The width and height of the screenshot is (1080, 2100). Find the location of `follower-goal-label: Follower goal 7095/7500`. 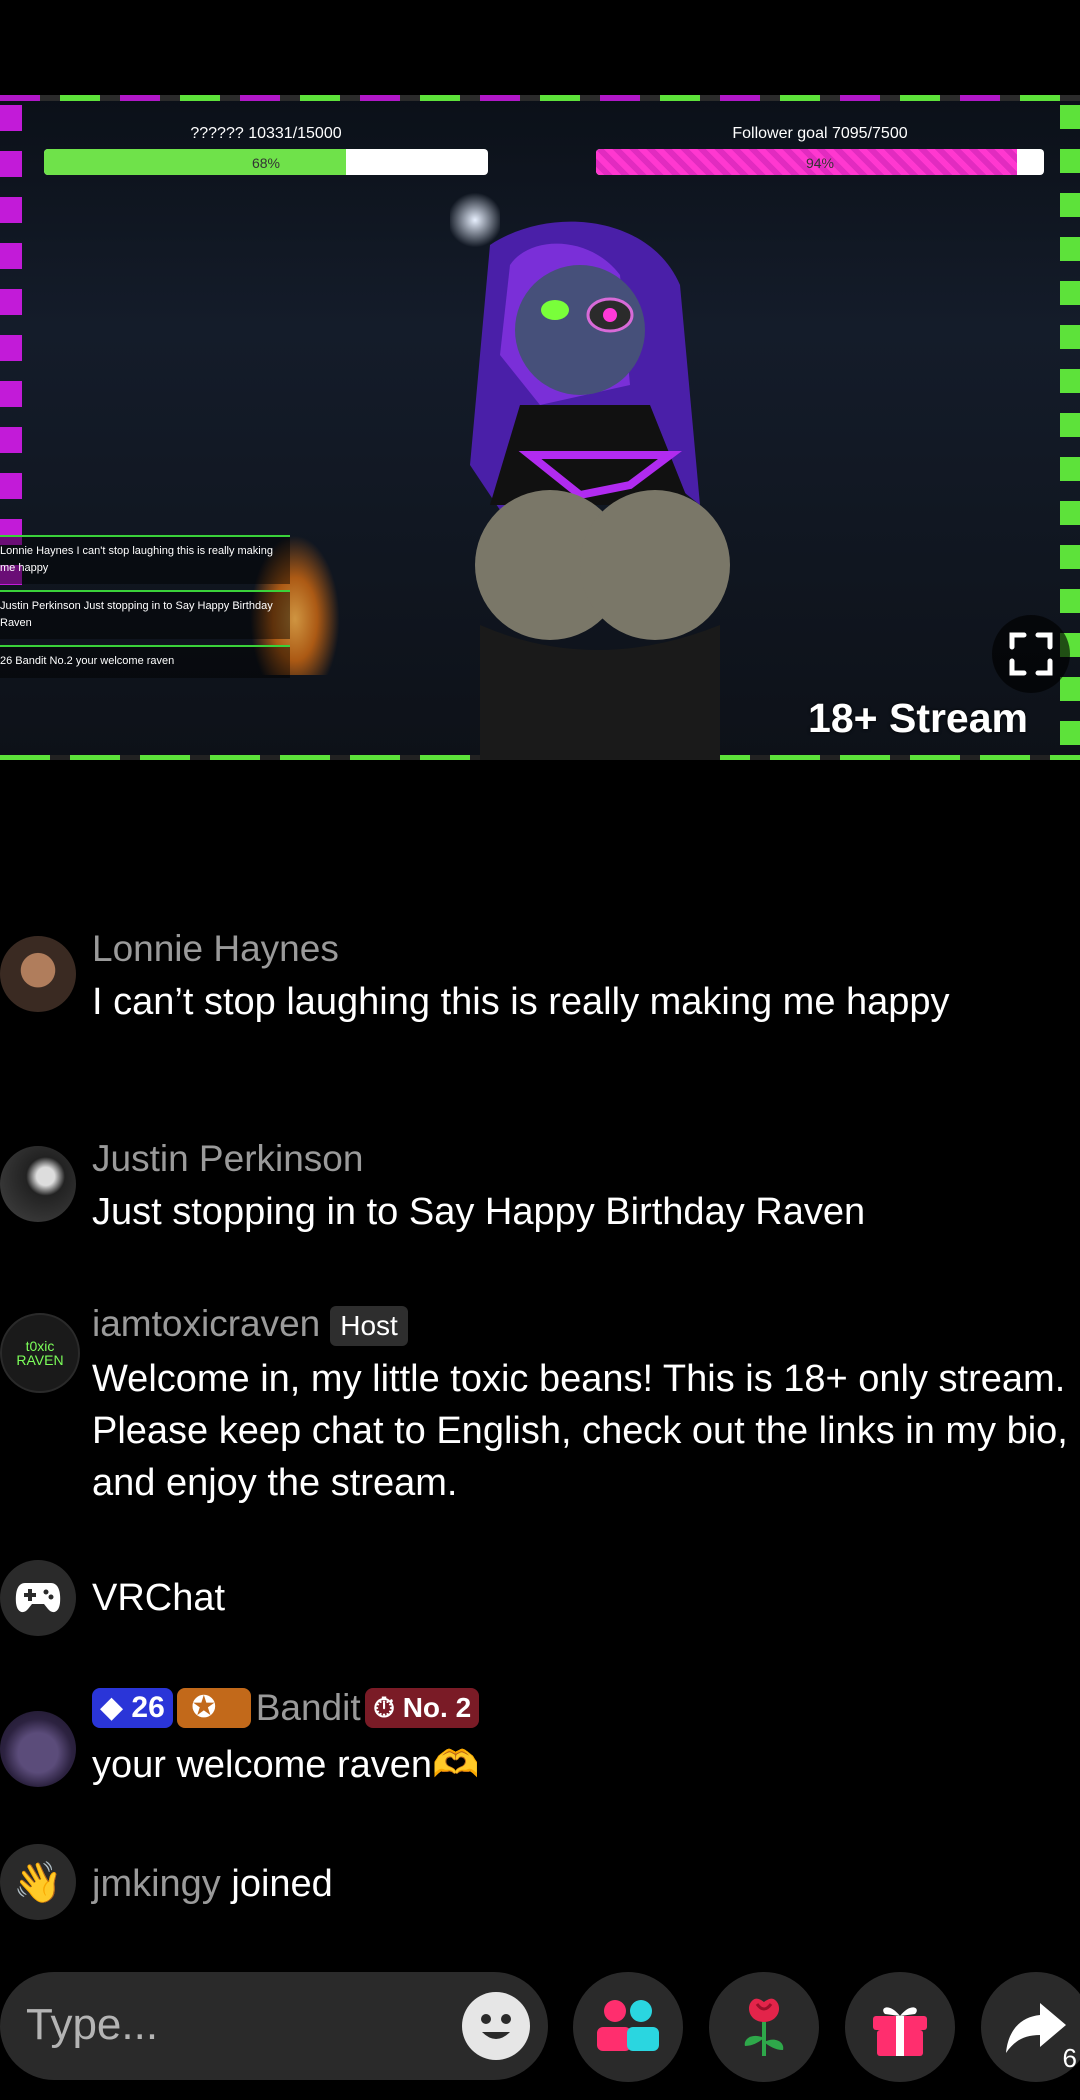

follower-goal-label: Follower goal 7095/7500 is located at coordinates (820, 133).